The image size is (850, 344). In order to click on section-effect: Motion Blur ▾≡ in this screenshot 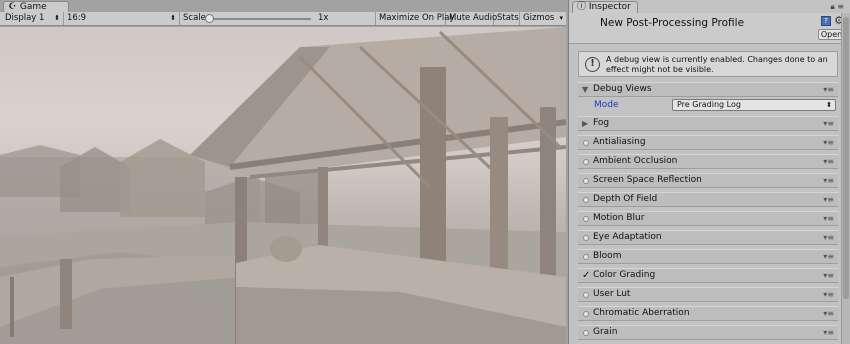, I will do `click(708, 218)`.